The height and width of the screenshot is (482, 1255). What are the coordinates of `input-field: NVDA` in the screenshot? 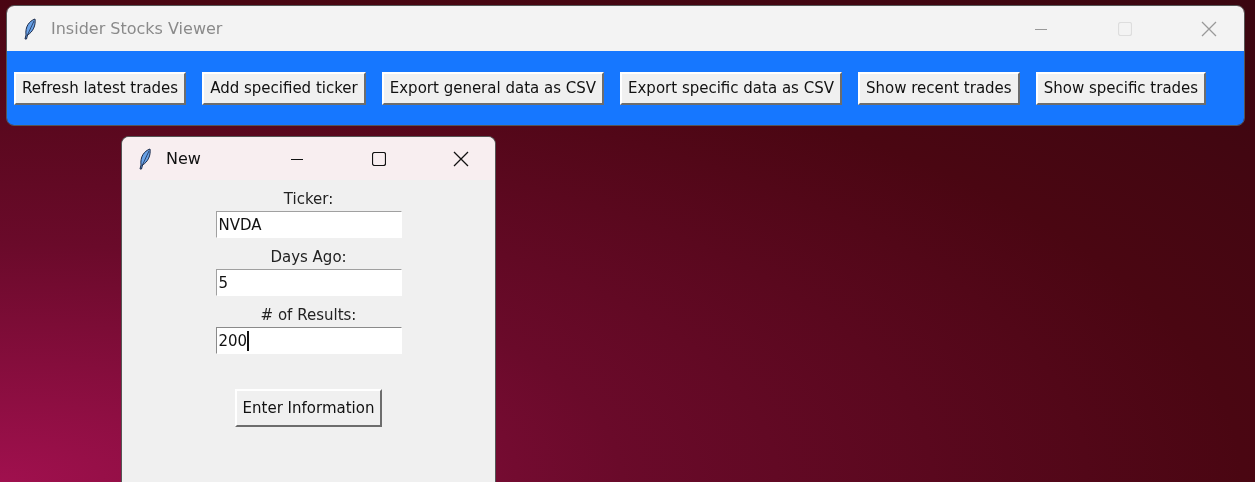 It's located at (308, 224).